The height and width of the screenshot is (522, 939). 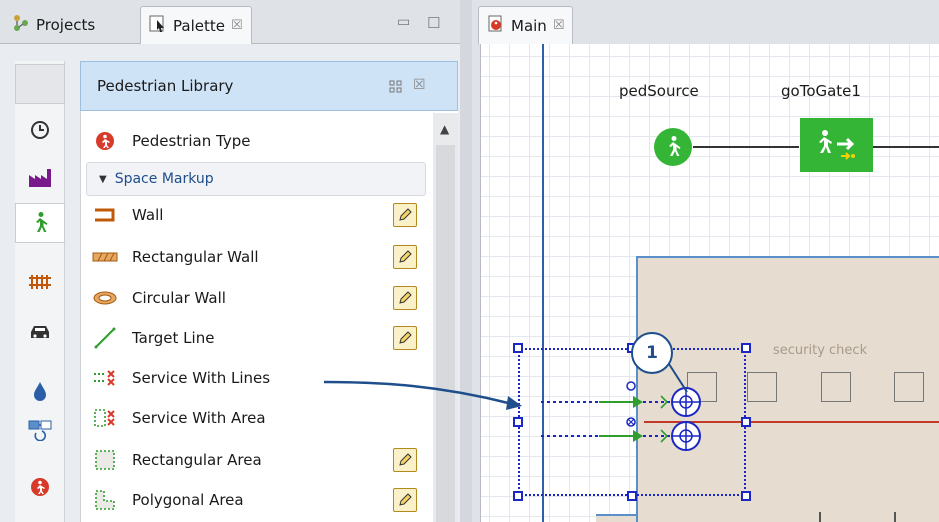 I want to click on palette-item-label: Rectangular Wall, so click(x=195, y=257).